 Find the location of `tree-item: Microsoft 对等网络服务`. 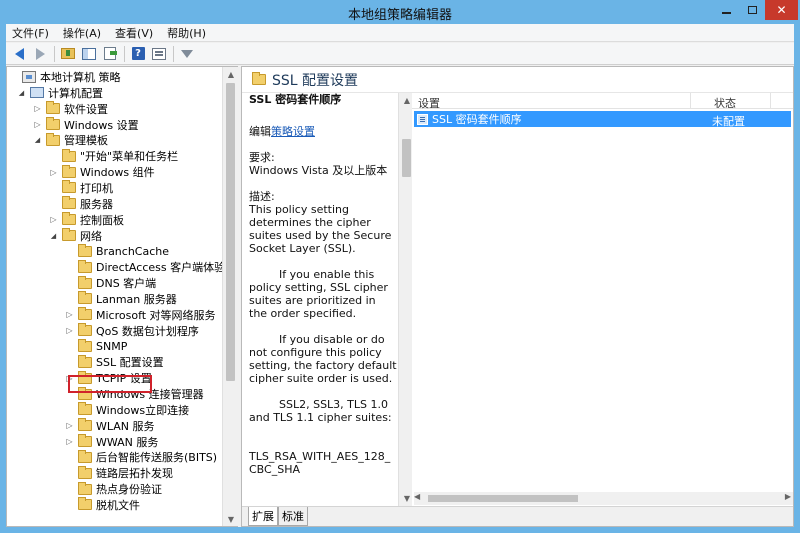

tree-item: Microsoft 对等网络服务 is located at coordinates (140, 315).